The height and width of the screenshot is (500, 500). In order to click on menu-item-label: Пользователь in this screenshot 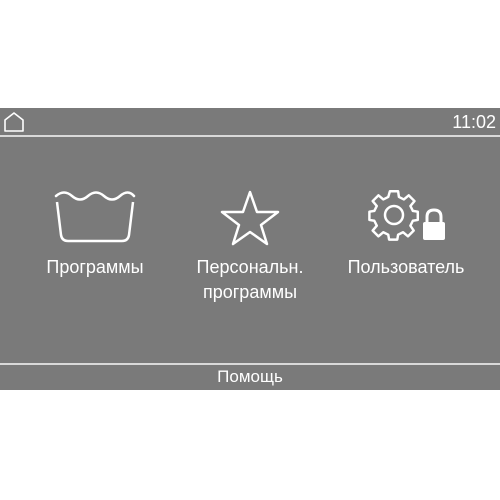, I will do `click(406, 267)`.